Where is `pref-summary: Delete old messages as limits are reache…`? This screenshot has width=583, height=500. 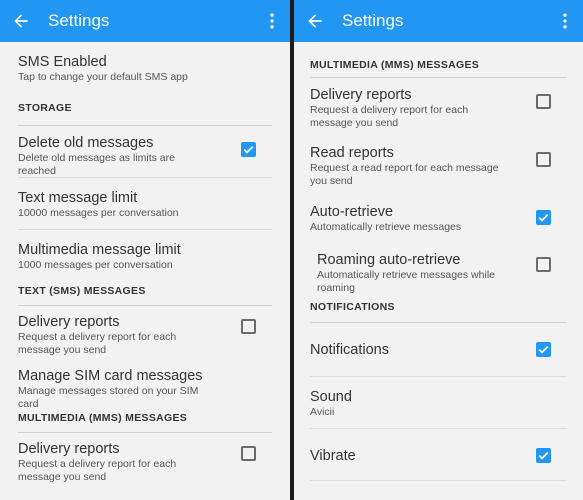 pref-summary: Delete old messages as limits are reache… is located at coordinates (96, 164).